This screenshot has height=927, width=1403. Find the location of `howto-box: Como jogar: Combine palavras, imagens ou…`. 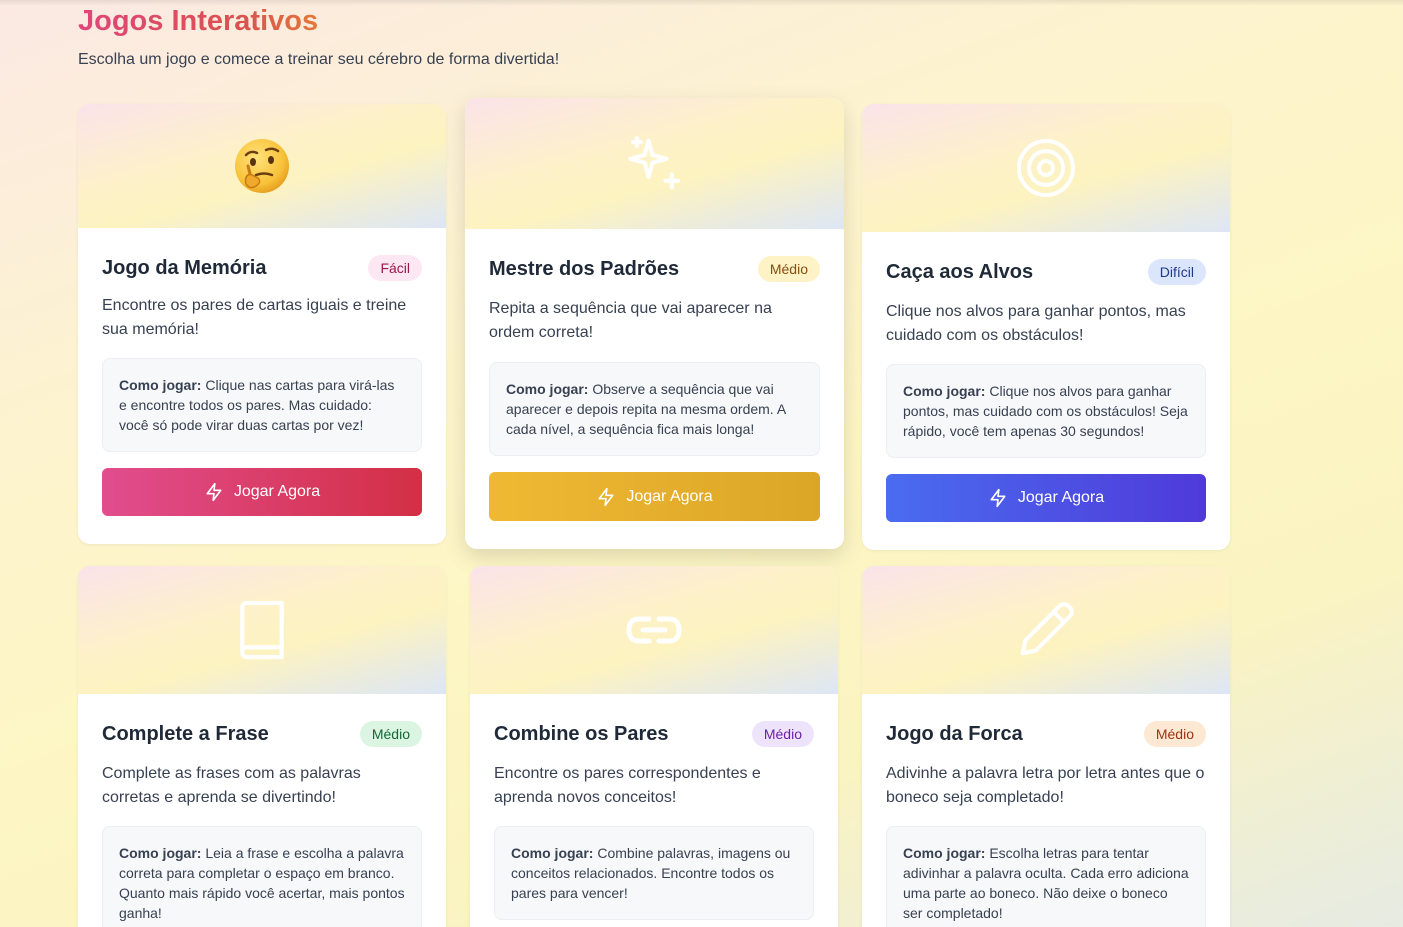

howto-box: Como jogar: Combine palavras, imagens ou… is located at coordinates (654, 873).